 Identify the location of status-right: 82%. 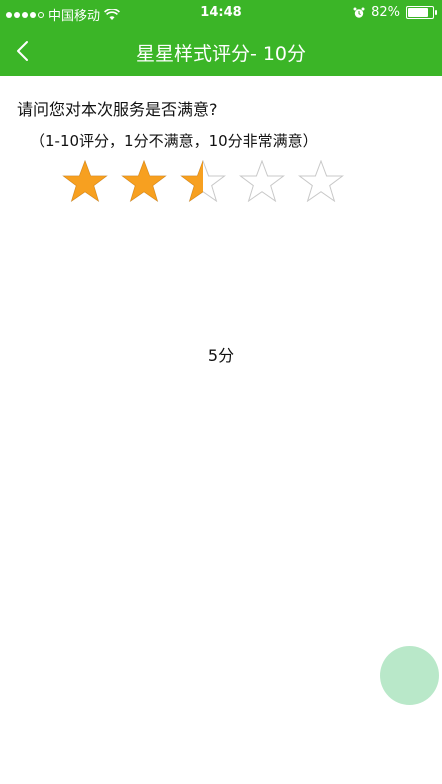
(395, 12).